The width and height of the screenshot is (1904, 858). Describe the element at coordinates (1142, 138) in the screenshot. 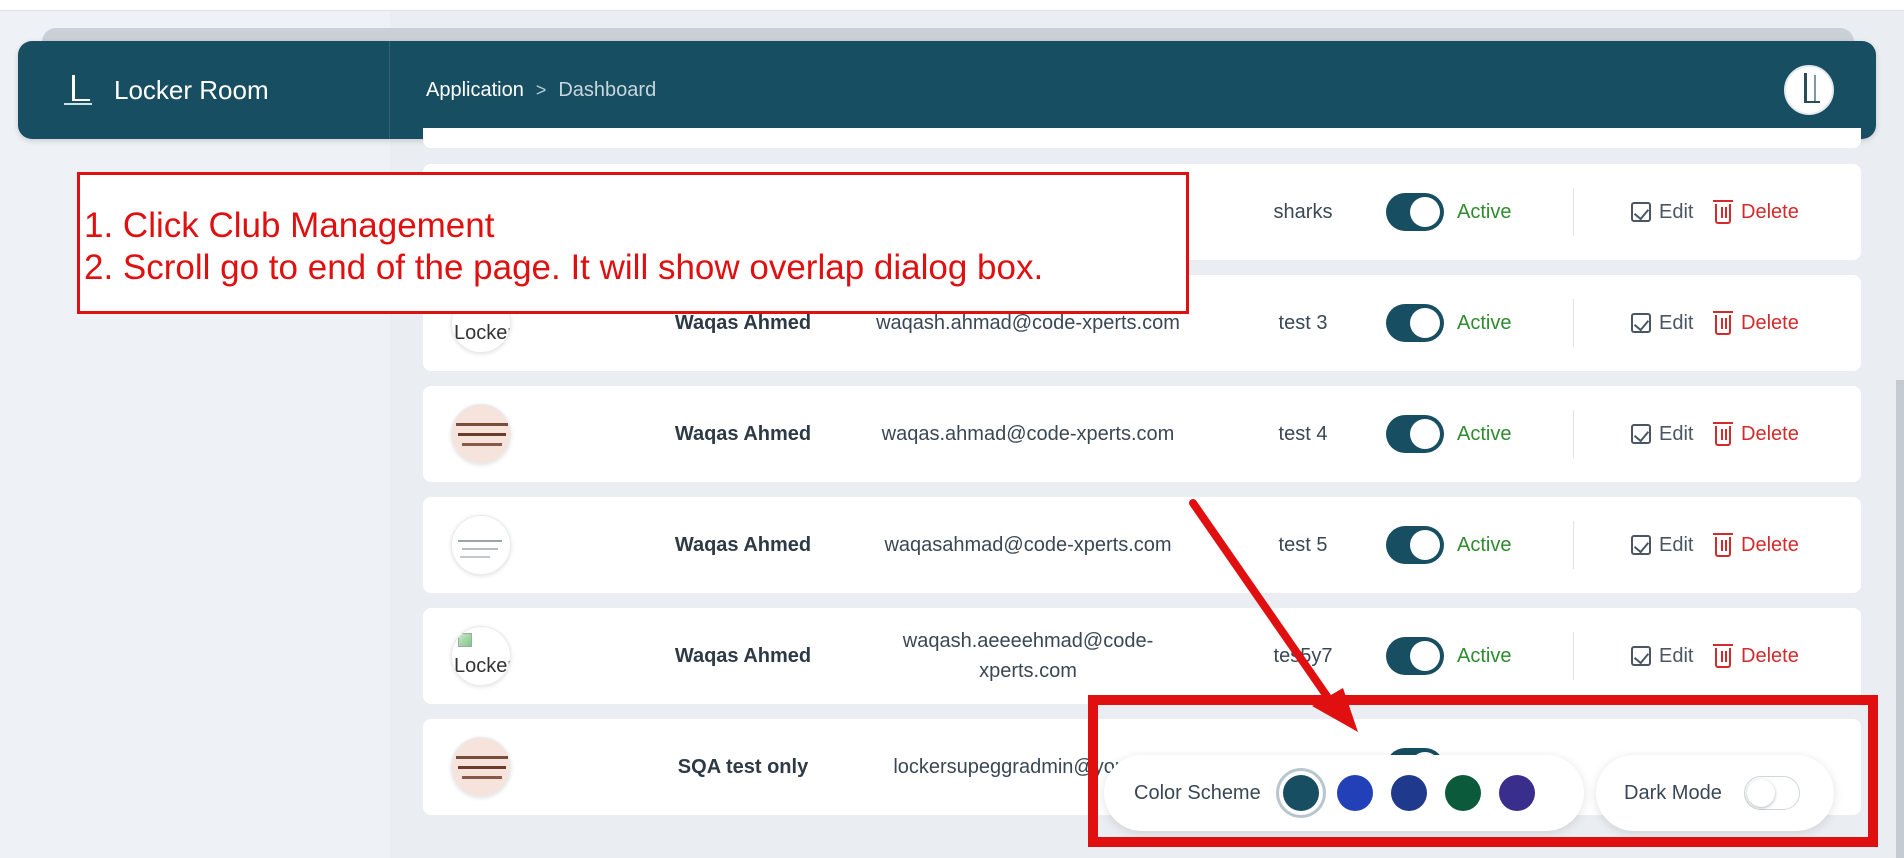

I see `table-row-partial` at that location.